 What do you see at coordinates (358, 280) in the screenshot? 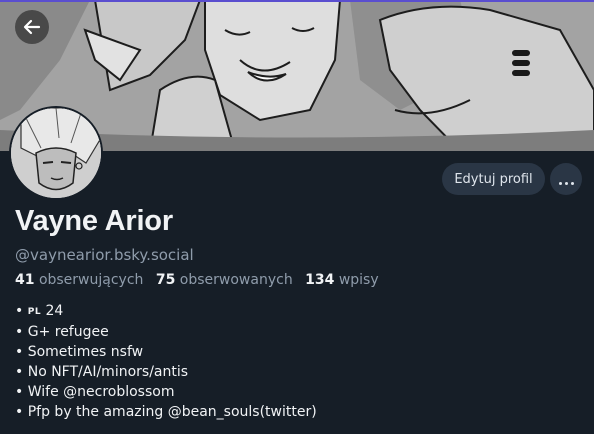
I see `posts-label: wpisy` at bounding box center [358, 280].